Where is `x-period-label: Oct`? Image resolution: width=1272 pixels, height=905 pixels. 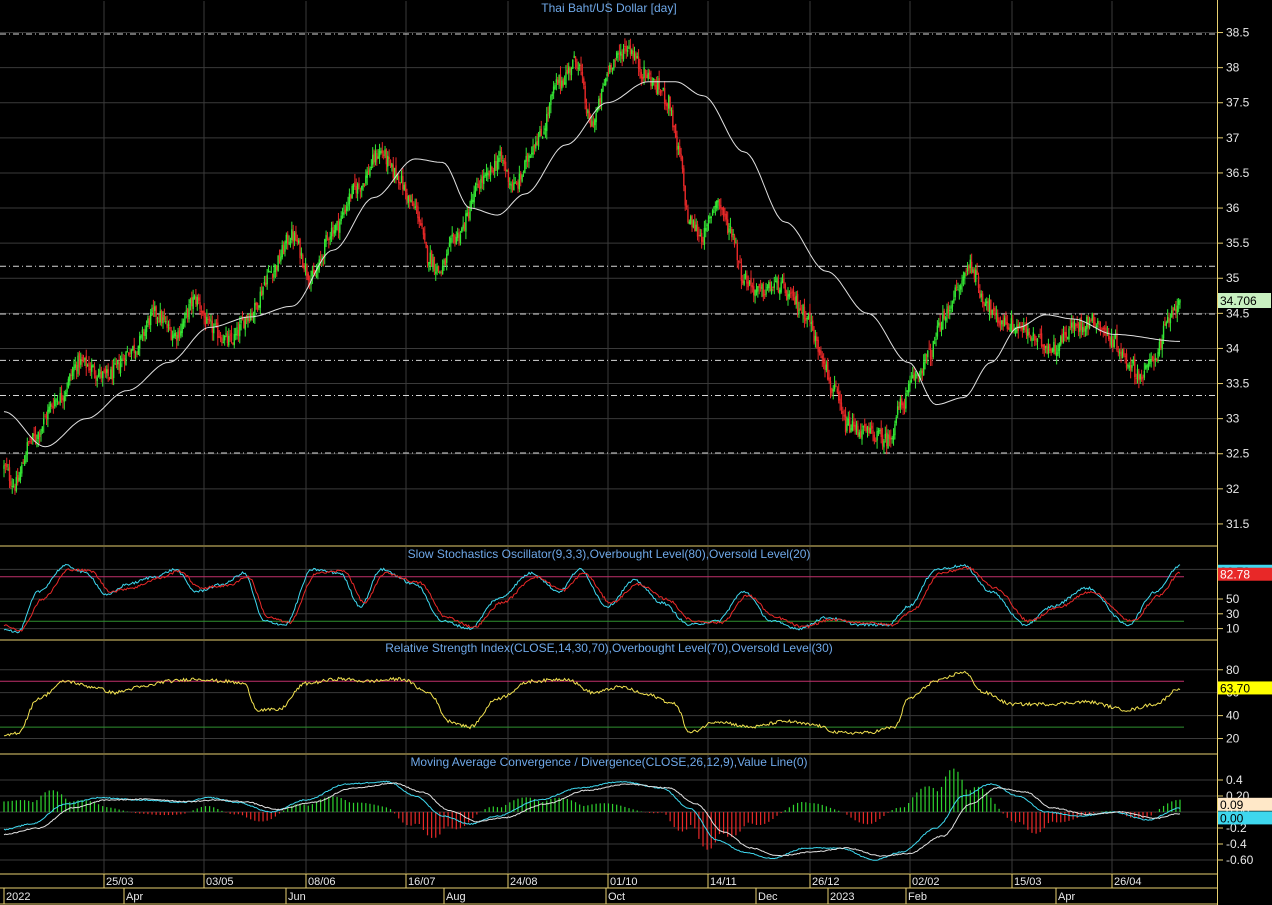
x-period-label: Oct is located at coordinates (616, 897).